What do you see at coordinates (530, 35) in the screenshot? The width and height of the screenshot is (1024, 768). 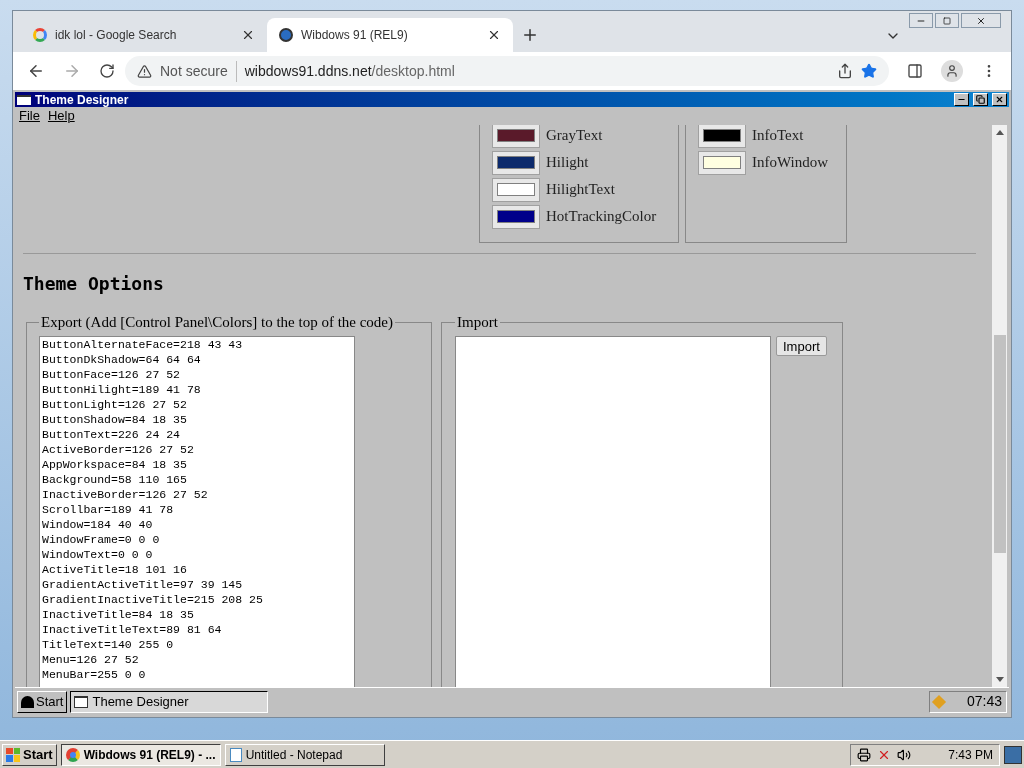 I see `new-tab-icon` at bounding box center [530, 35].